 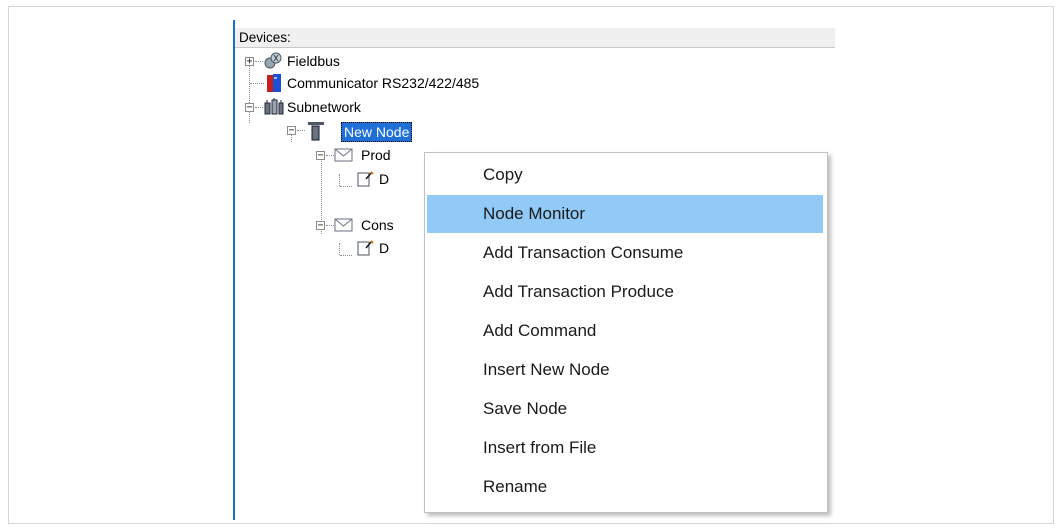 What do you see at coordinates (273, 60) in the screenshot?
I see `fieldbus-icon` at bounding box center [273, 60].